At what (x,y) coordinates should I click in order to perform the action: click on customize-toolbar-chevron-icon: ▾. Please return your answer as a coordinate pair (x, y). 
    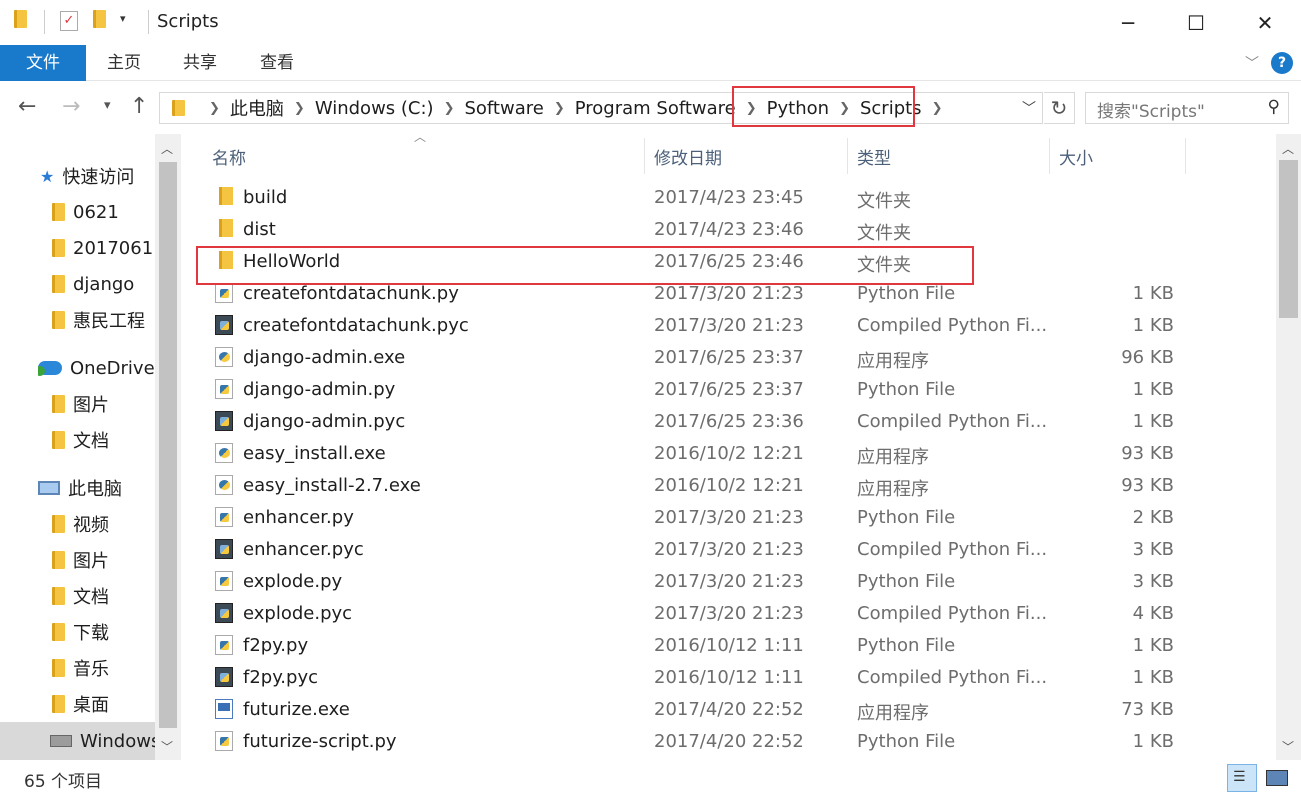
    Looking at the image, I should click on (123, 24).